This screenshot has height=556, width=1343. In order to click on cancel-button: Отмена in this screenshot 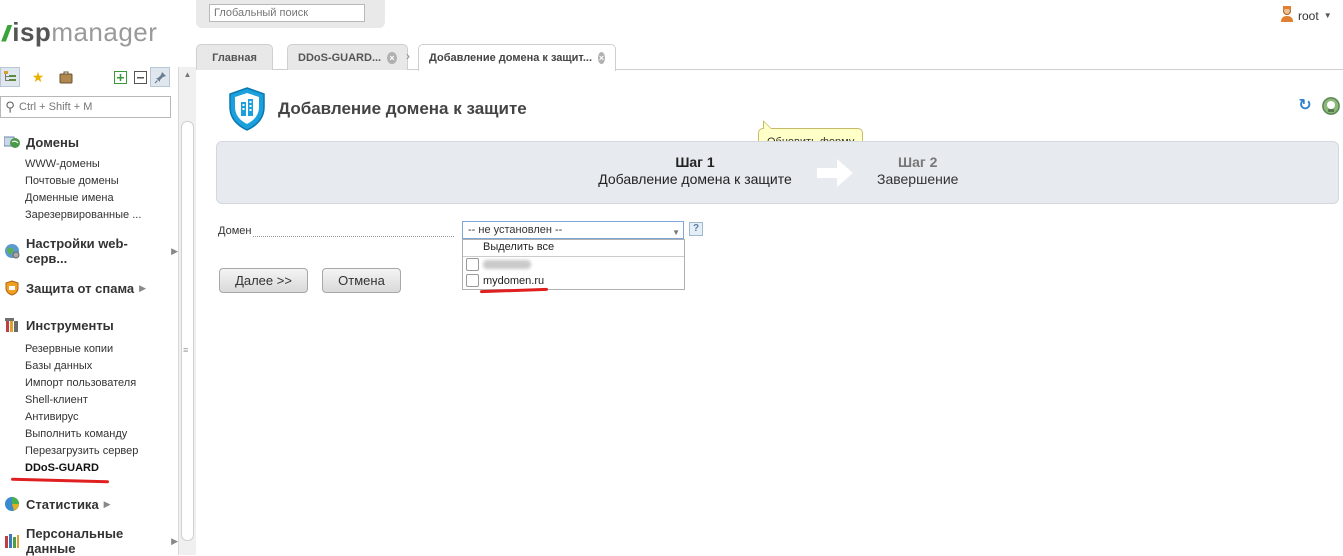, I will do `click(361, 280)`.